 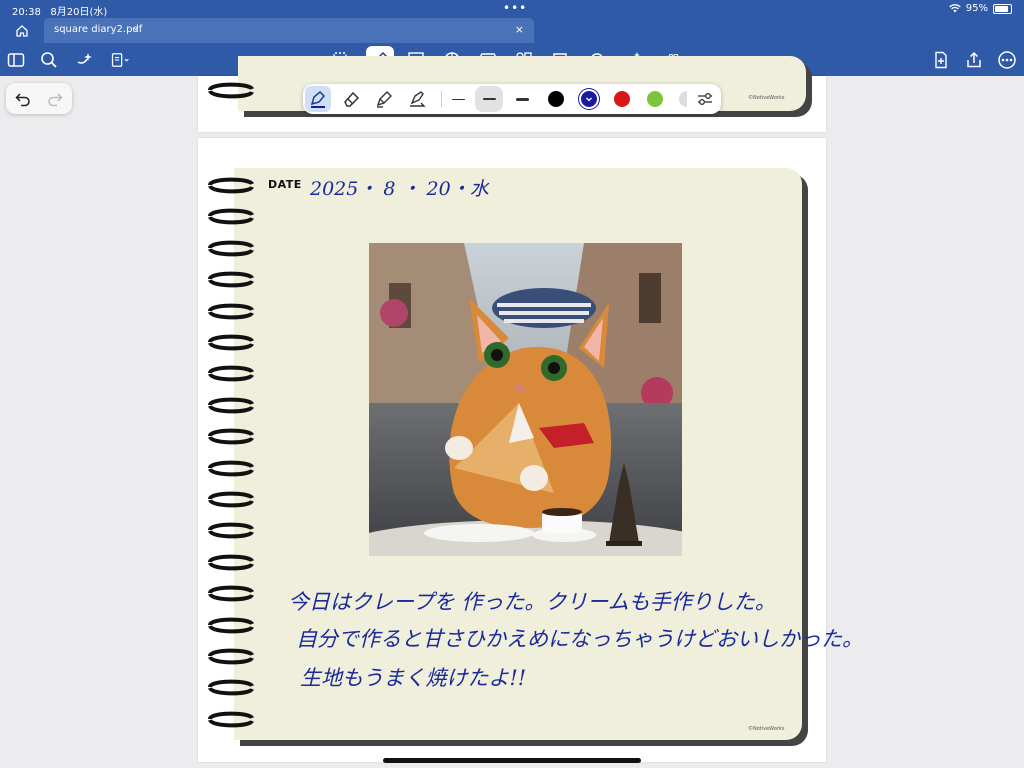 I want to click on home-indicator, so click(x=512, y=760).